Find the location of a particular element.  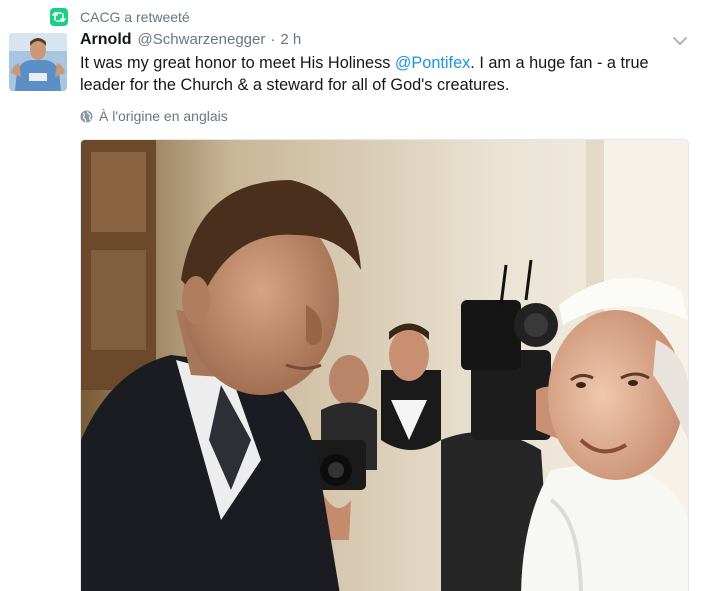

author-handle: @Schwarzenegger is located at coordinates (202, 39).